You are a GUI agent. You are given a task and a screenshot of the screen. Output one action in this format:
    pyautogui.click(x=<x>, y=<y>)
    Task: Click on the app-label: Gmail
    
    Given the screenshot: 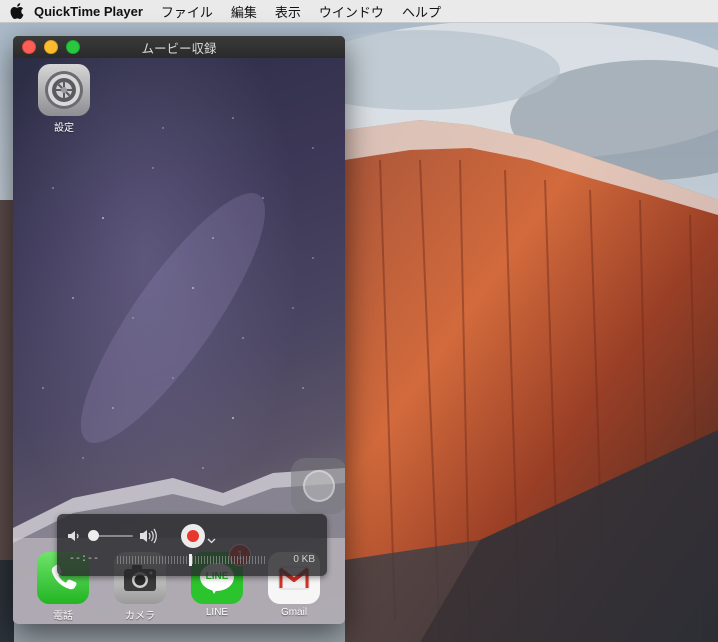 What is the action you would take?
    pyautogui.click(x=294, y=612)
    